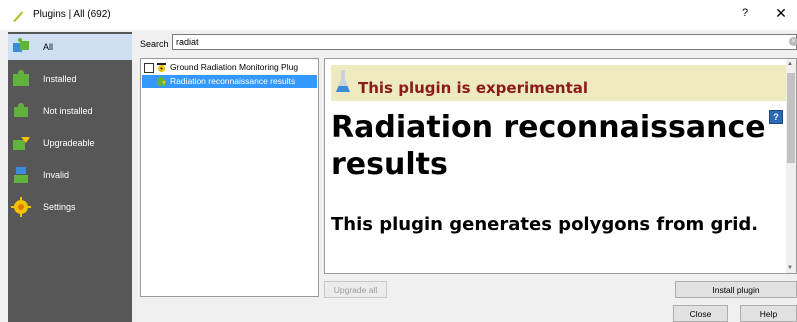  What do you see at coordinates (21, 110) in the screenshot?
I see `puzzle-not-installed-icon` at bounding box center [21, 110].